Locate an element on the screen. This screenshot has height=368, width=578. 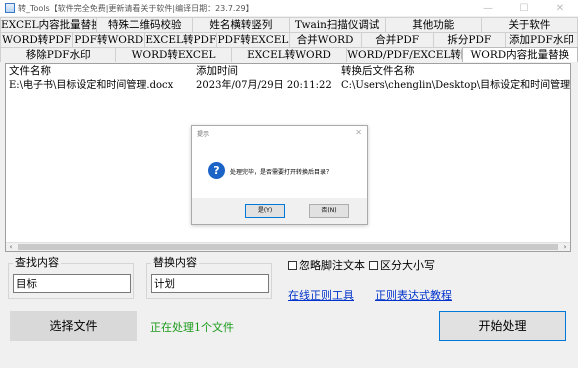
tab-qrcode-check: 特殊二维码校验 is located at coordinates (144, 24).